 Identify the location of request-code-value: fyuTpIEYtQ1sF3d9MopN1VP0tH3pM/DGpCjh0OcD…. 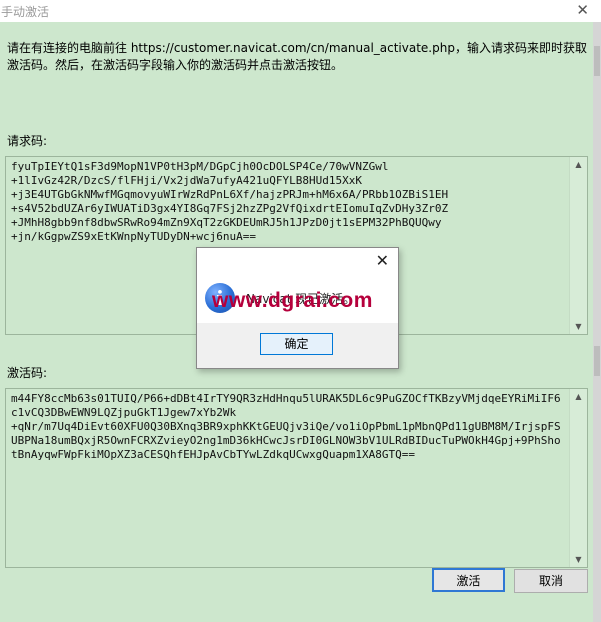
(296, 202).